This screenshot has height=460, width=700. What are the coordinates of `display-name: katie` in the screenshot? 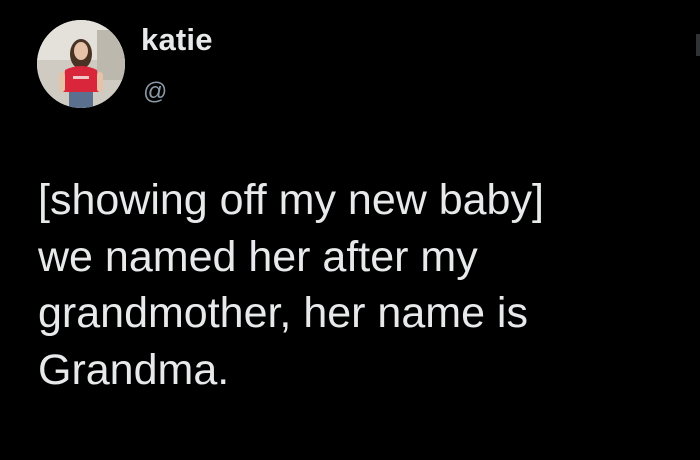 It's located at (177, 40).